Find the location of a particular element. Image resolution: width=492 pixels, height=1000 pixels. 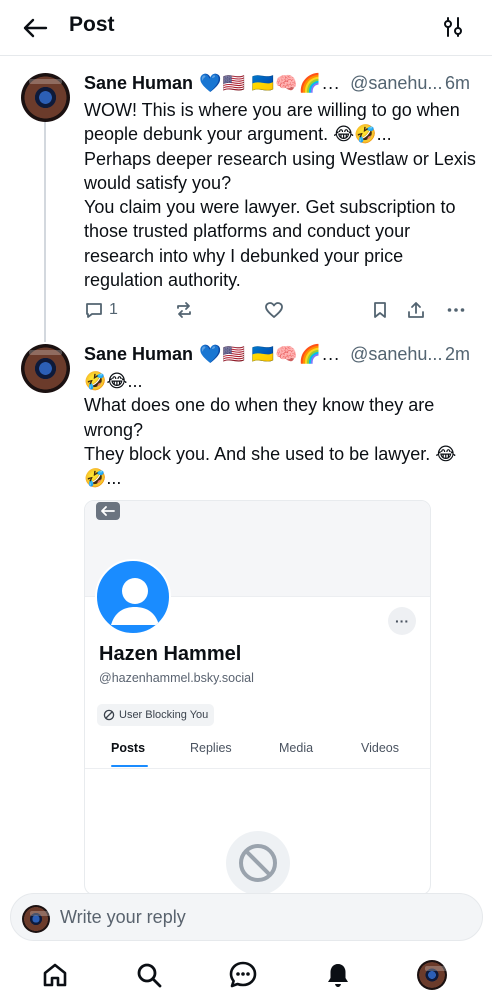

chat-icon is located at coordinates (243, 974).